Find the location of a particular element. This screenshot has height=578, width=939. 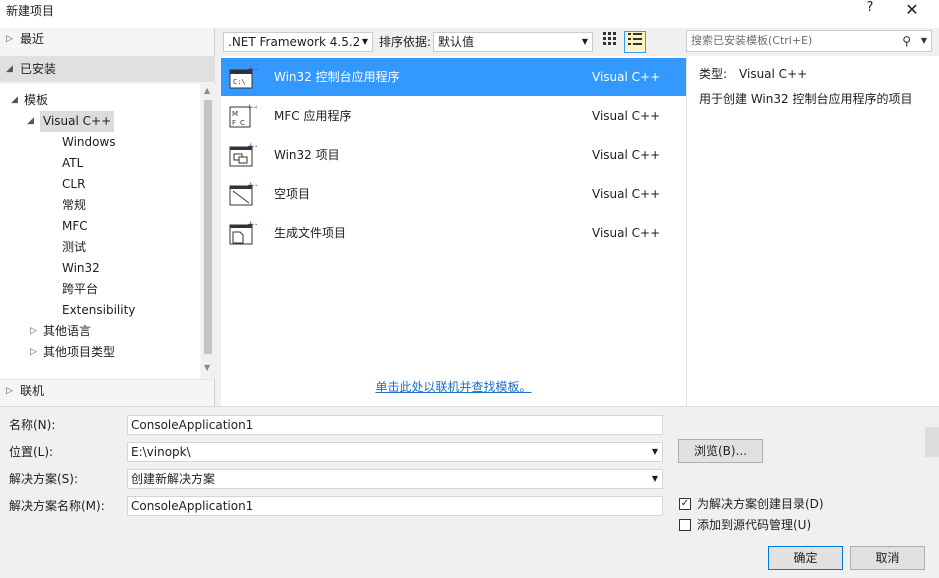

tree-item-templates: ◢ 模板 is located at coordinates (29, 100).